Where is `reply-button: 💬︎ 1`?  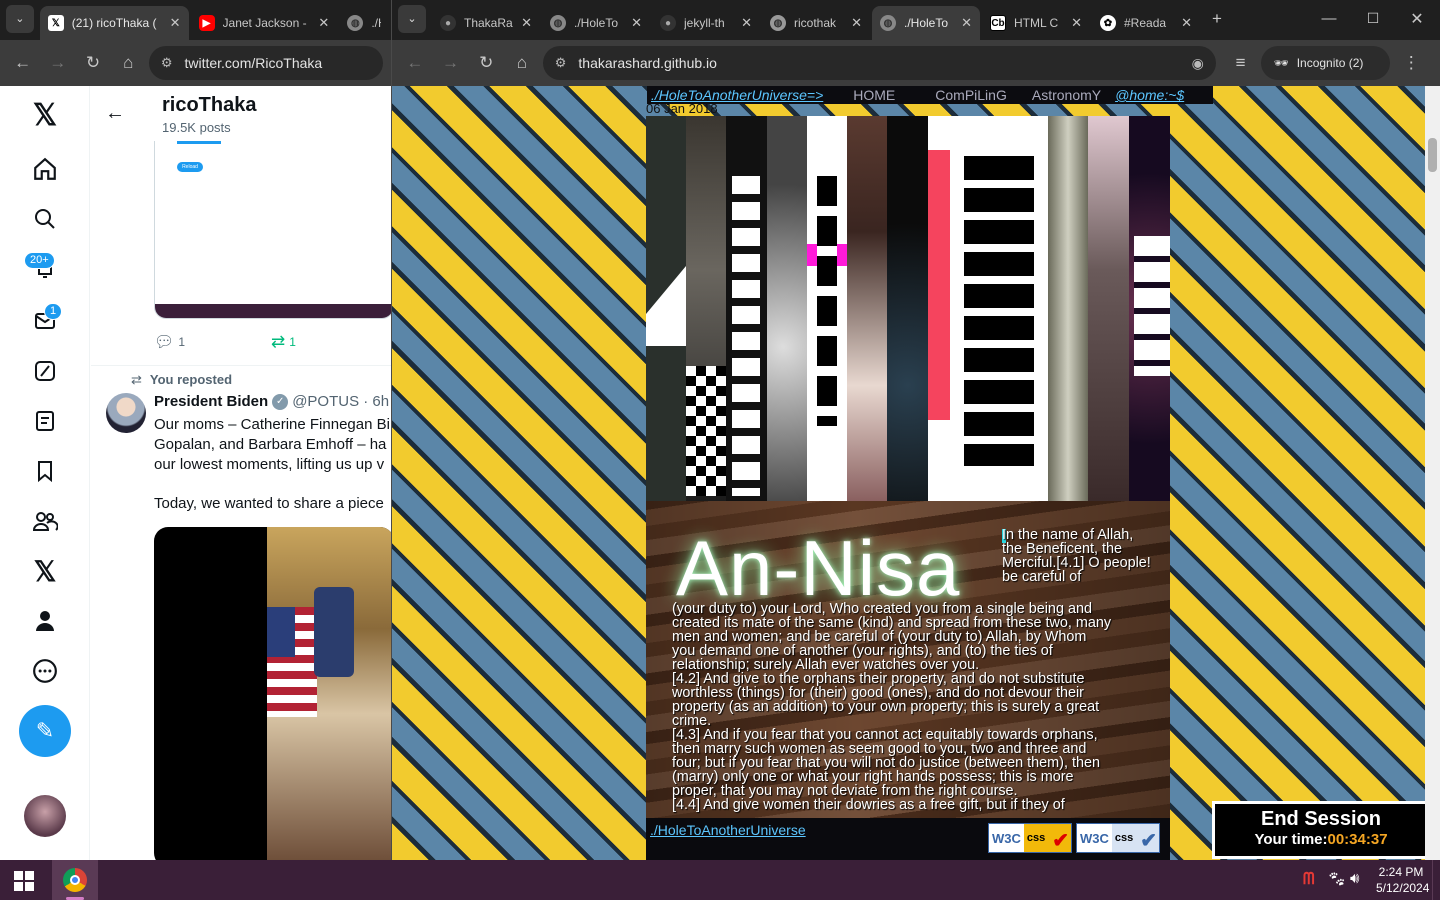 reply-button: 💬︎ 1 is located at coordinates (169, 342).